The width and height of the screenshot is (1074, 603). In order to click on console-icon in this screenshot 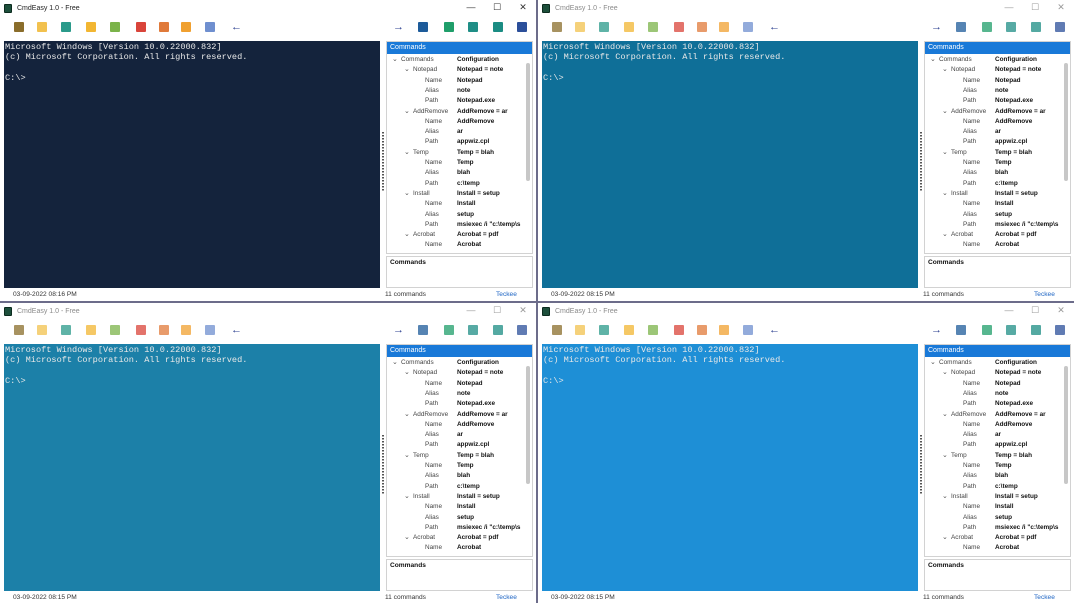, I will do `click(522, 330)`.